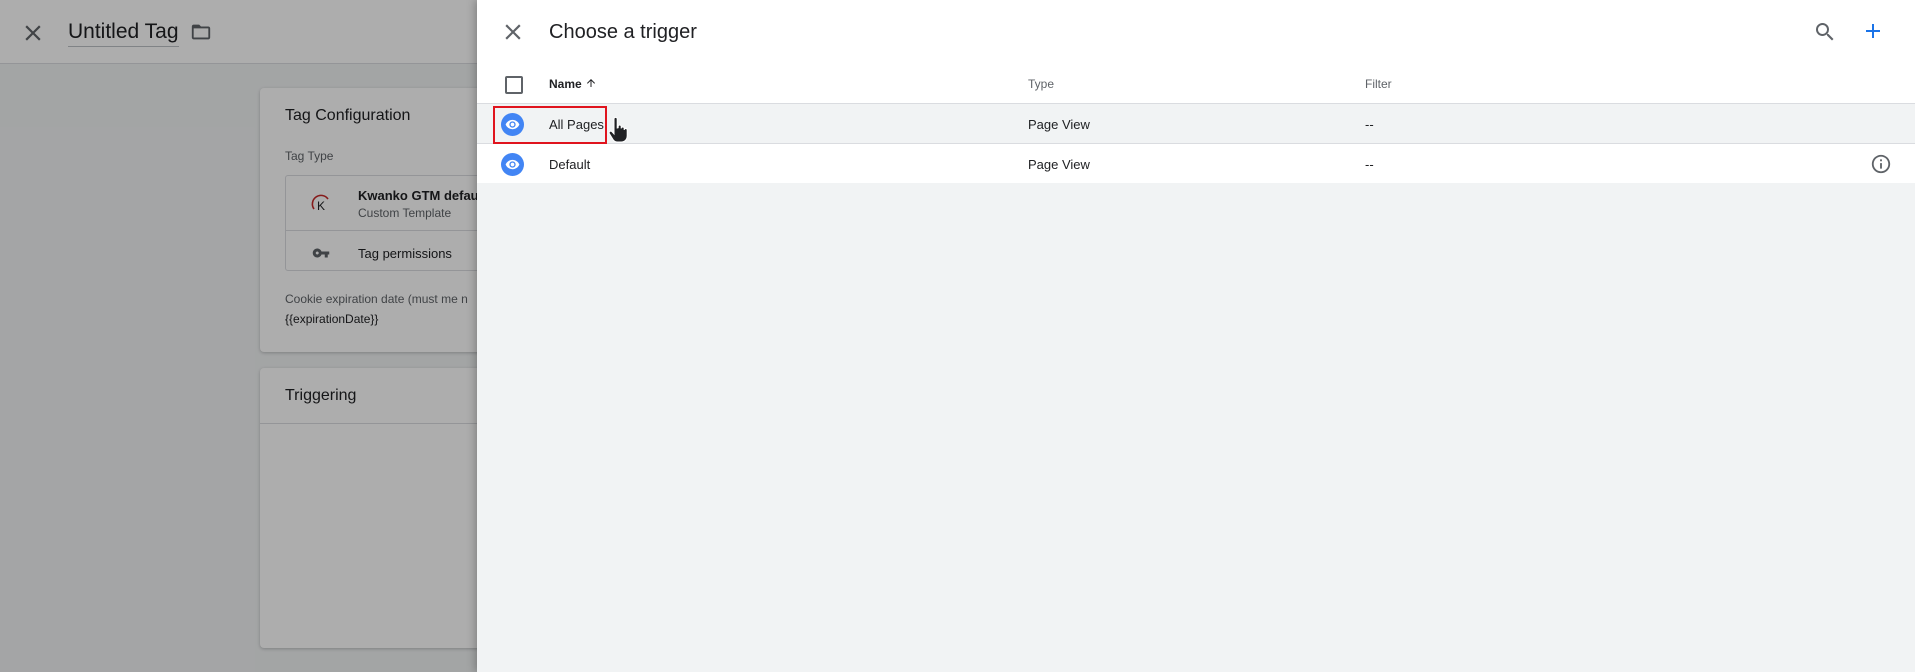 The height and width of the screenshot is (672, 1915). I want to click on table-row: All Pages Page View --, so click(1196, 124).